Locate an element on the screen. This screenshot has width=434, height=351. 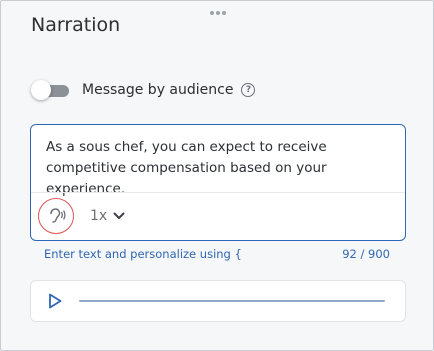
listening-ear-icon is located at coordinates (58, 215).